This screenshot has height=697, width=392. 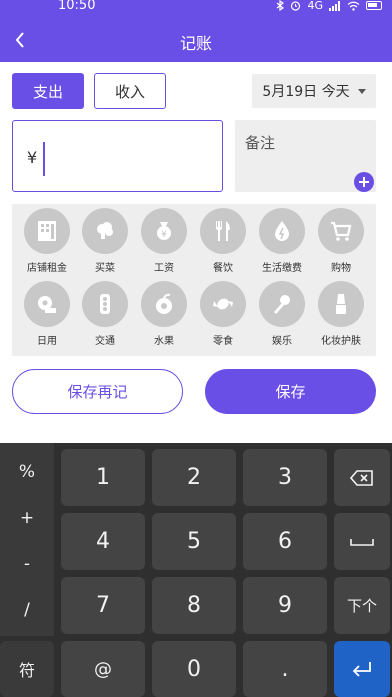 What do you see at coordinates (47, 304) in the screenshot?
I see `tissue-icon` at bounding box center [47, 304].